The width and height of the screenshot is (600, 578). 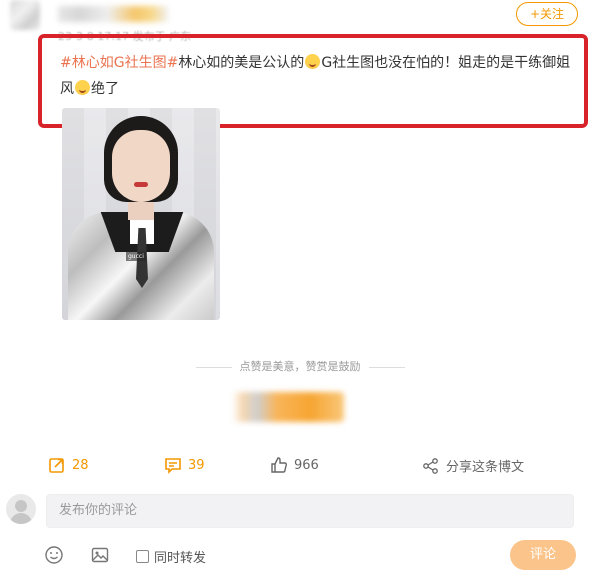 What do you see at coordinates (543, 555) in the screenshot?
I see `submit-comment-button: 评论` at bounding box center [543, 555].